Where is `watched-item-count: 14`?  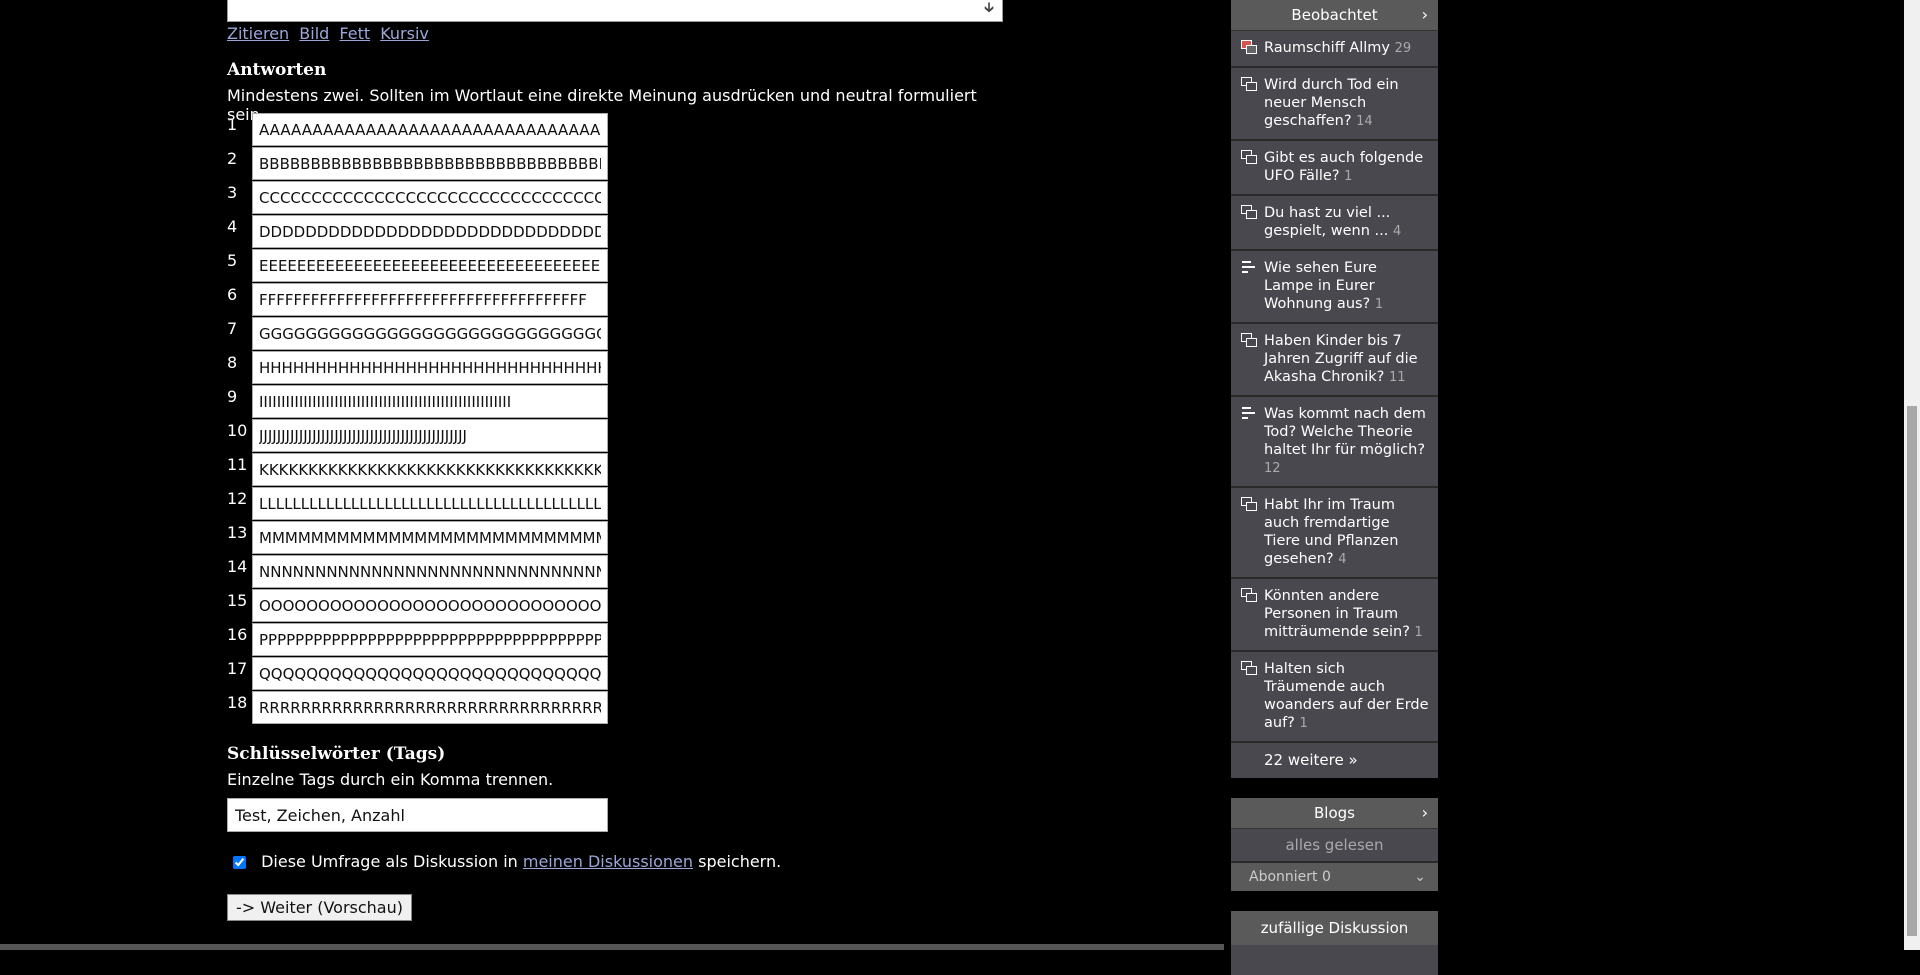 watched-item-count: 14 is located at coordinates (1364, 121).